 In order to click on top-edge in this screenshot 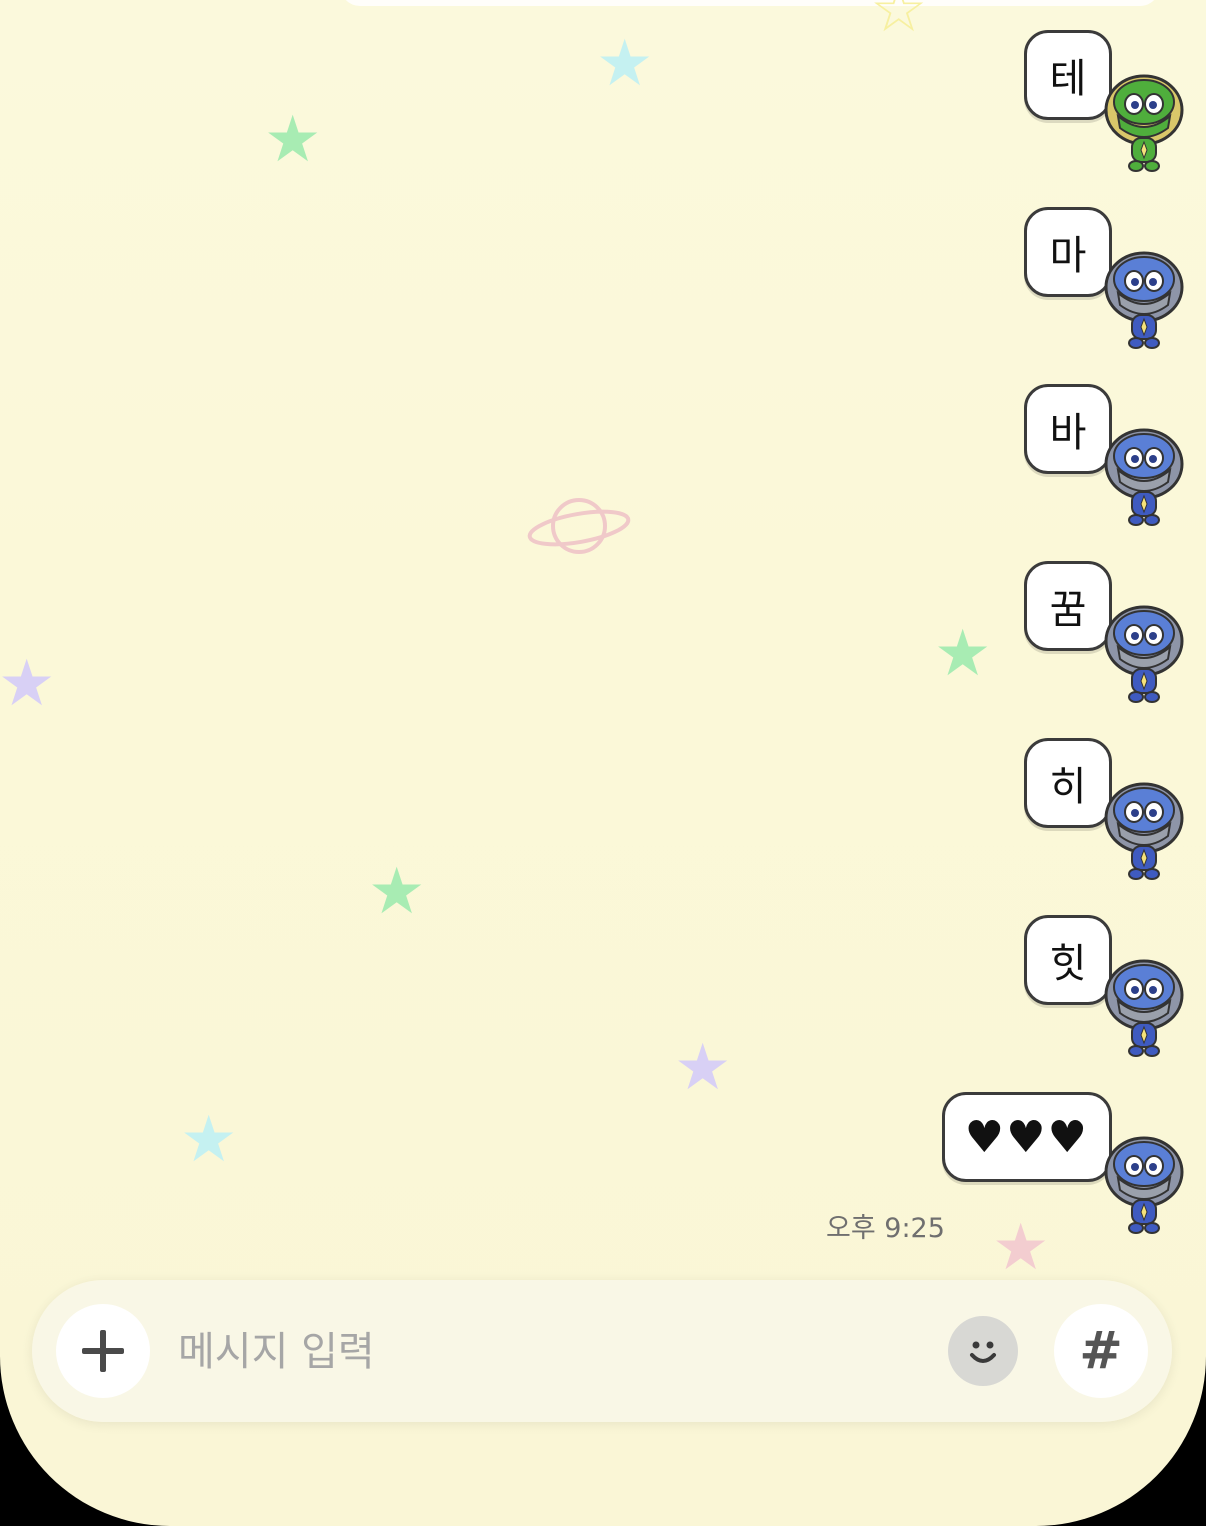, I will do `click(750, 3)`.